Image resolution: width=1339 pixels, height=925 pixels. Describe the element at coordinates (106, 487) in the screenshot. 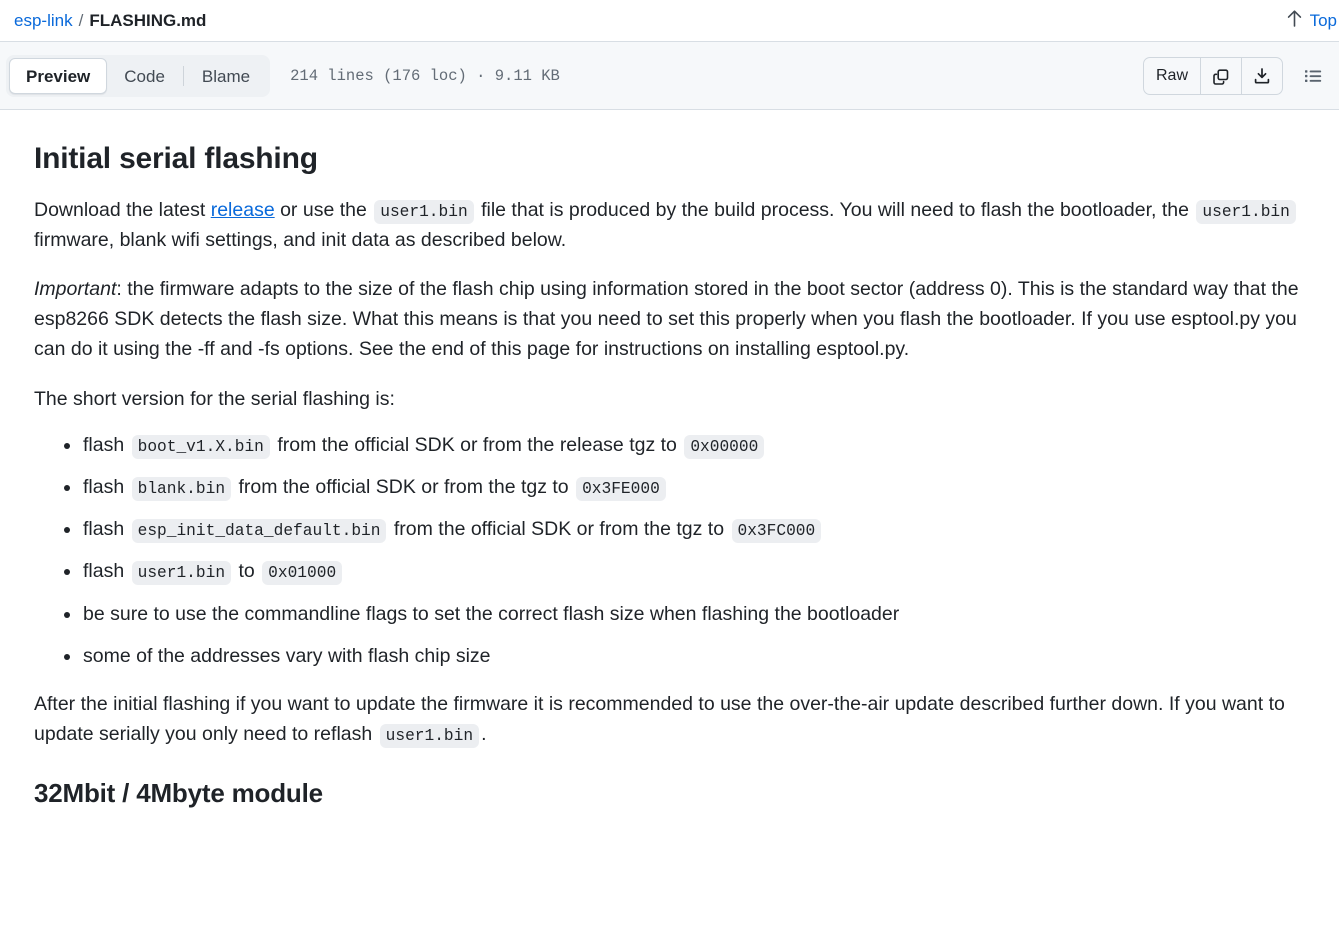

I see `bullet-2-text-1: flash` at that location.